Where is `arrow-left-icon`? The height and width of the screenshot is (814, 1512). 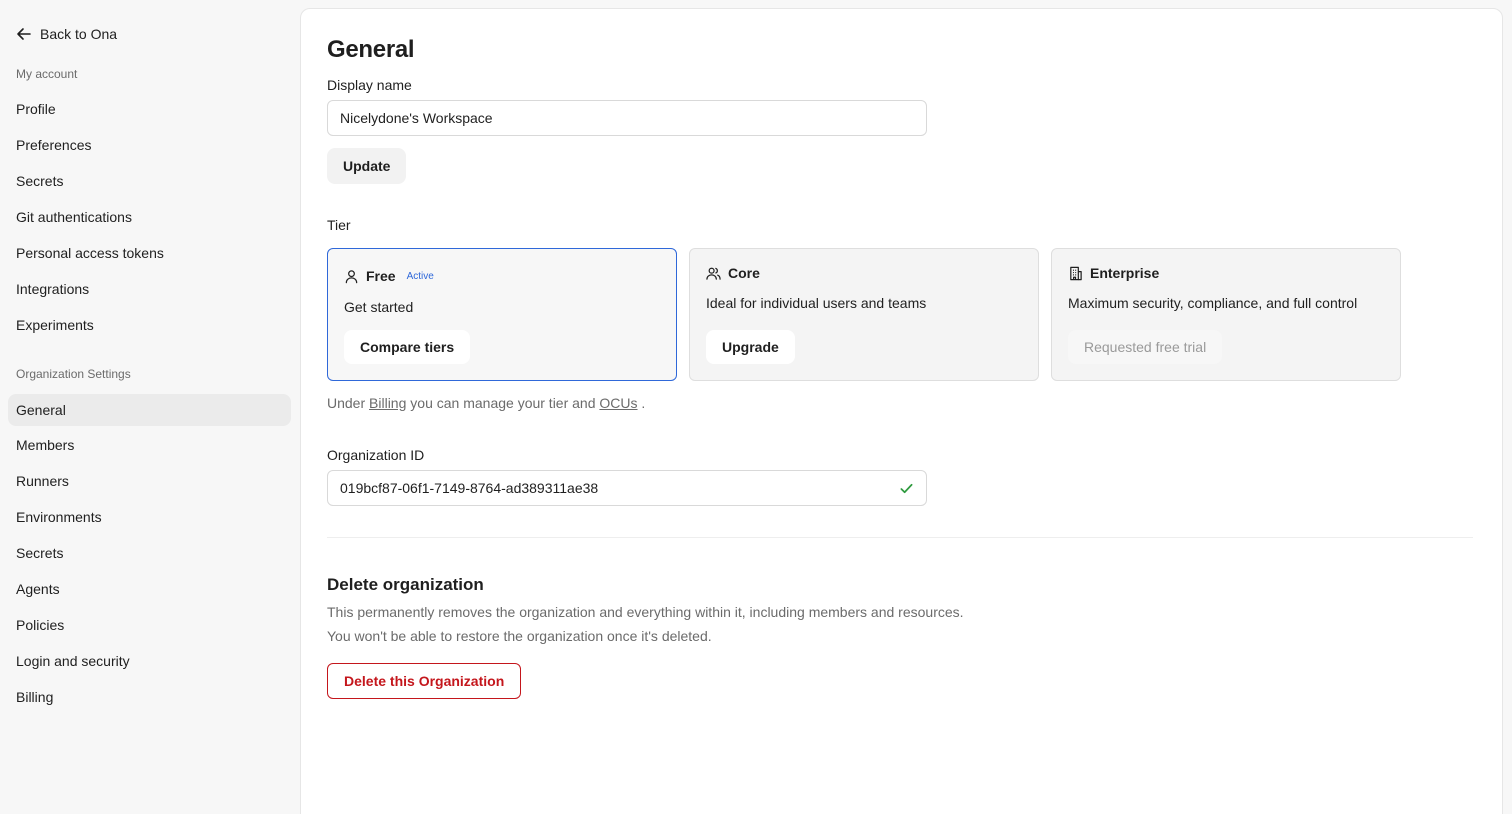
arrow-left-icon is located at coordinates (24, 34).